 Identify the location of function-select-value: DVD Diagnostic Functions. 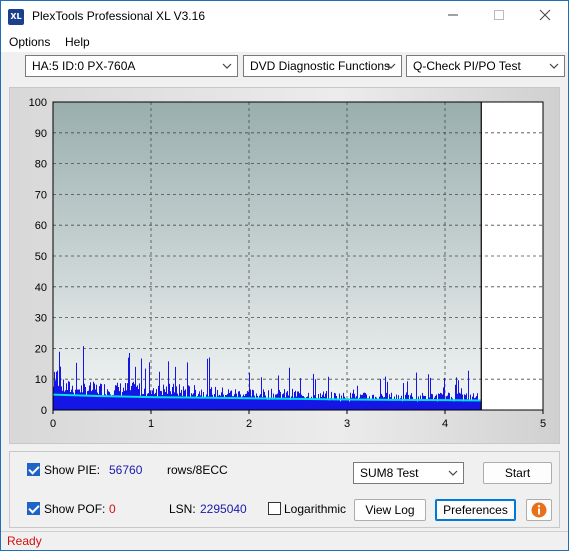
(320, 66).